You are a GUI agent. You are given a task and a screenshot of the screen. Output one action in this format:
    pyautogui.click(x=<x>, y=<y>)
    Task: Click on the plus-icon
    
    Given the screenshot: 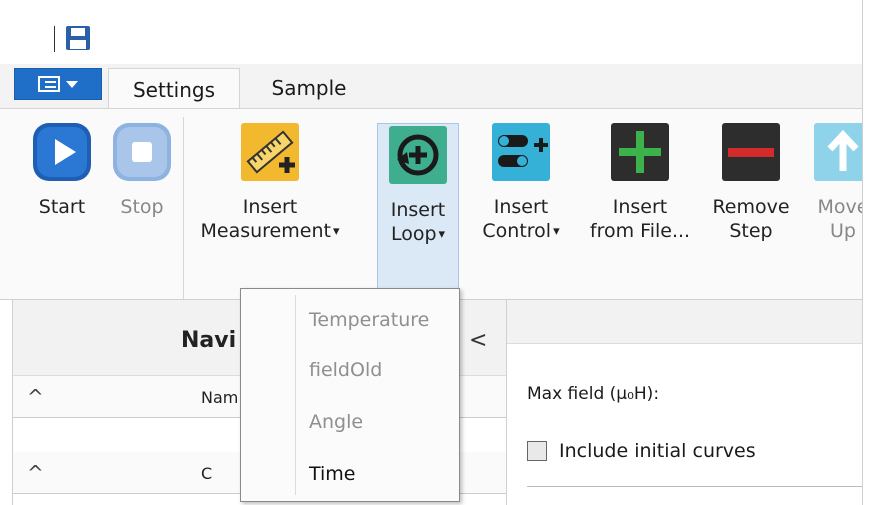 What is the action you would take?
    pyautogui.click(x=640, y=152)
    